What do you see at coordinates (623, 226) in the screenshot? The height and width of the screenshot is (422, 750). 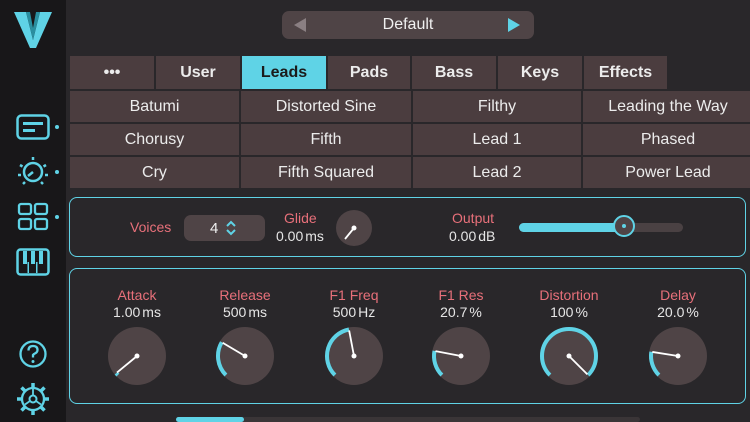 I see `output-slider-thumb` at bounding box center [623, 226].